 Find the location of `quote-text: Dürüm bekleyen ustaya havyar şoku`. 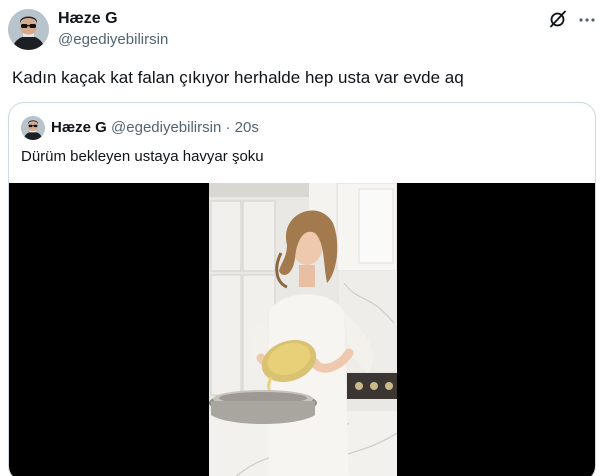

quote-text: Dürüm bekleyen ustaya havyar şoku is located at coordinates (142, 156).